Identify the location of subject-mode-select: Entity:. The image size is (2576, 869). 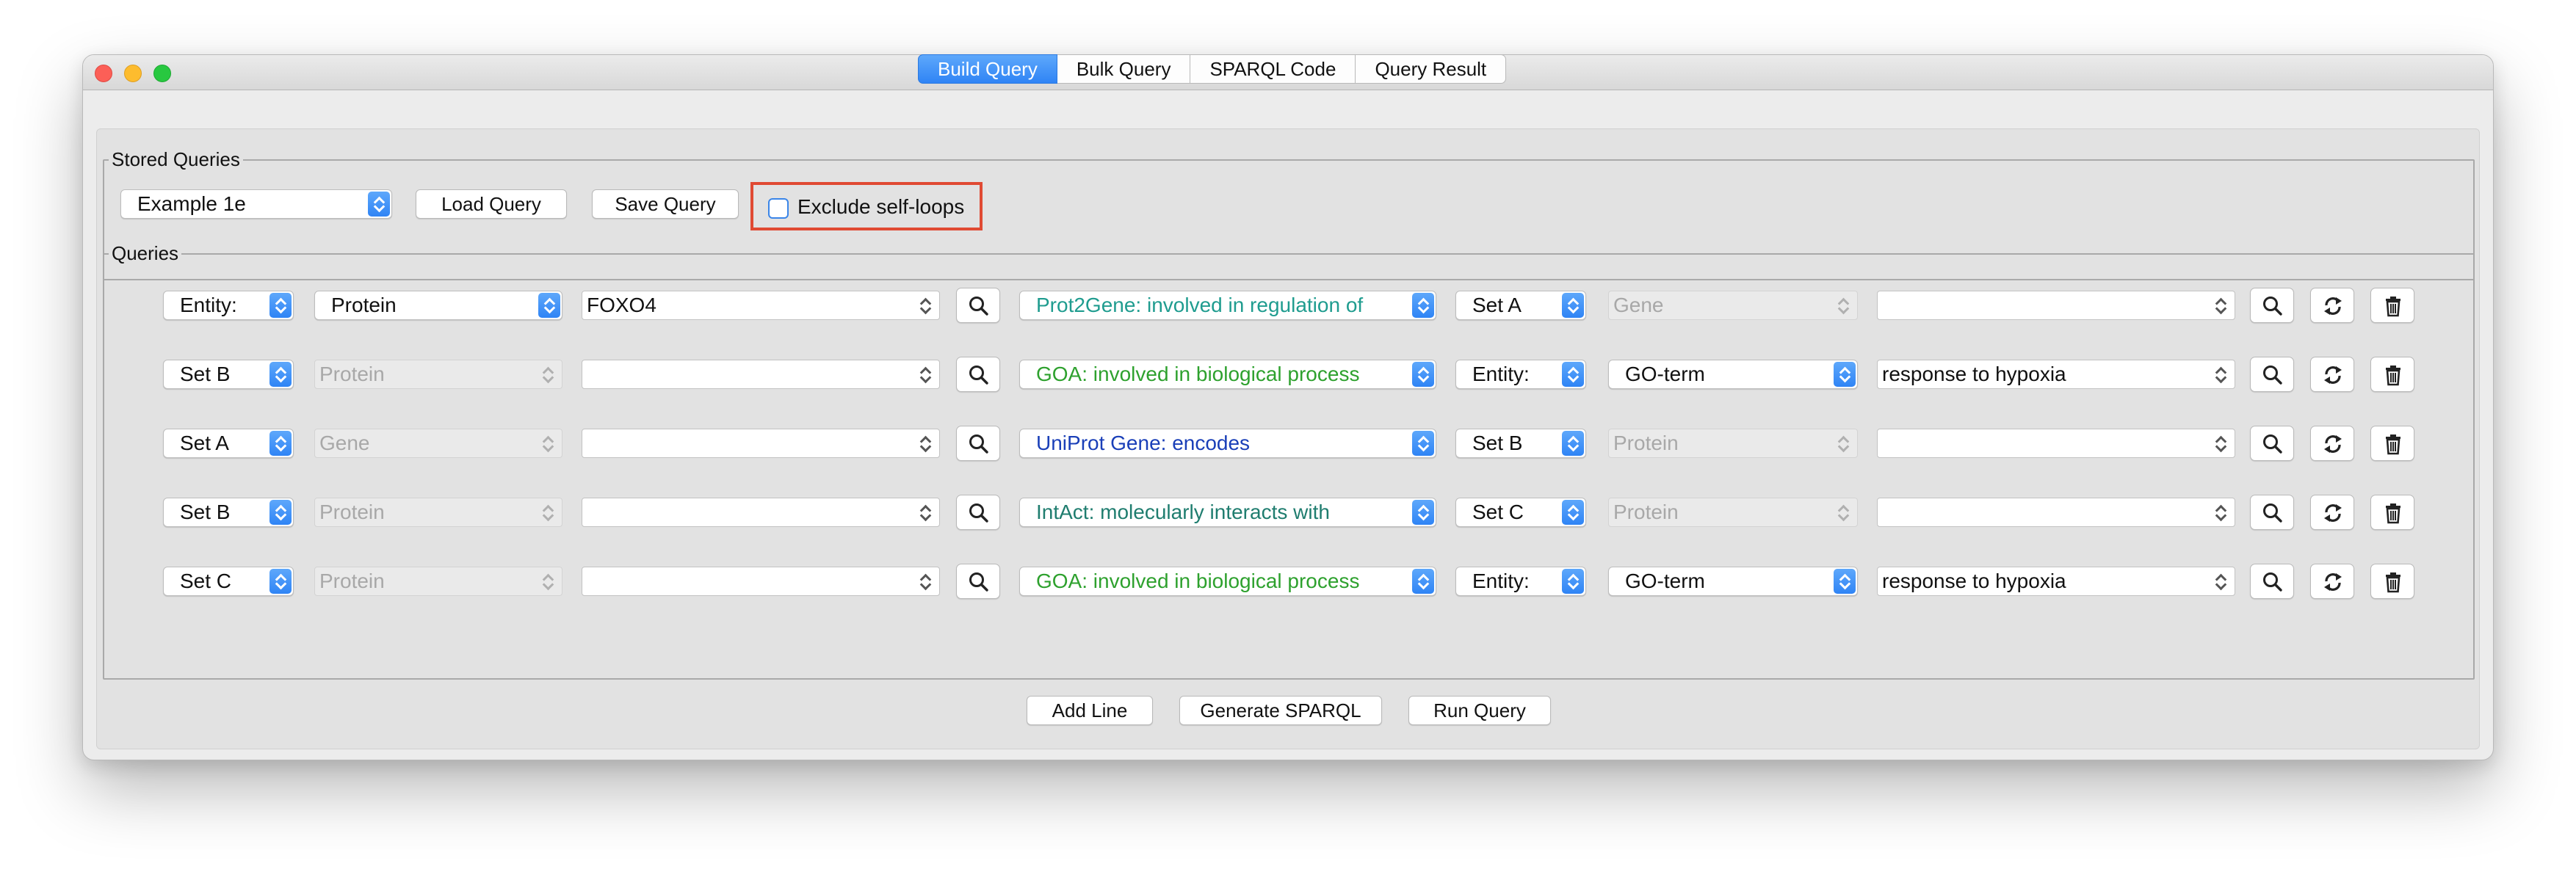
(228, 305).